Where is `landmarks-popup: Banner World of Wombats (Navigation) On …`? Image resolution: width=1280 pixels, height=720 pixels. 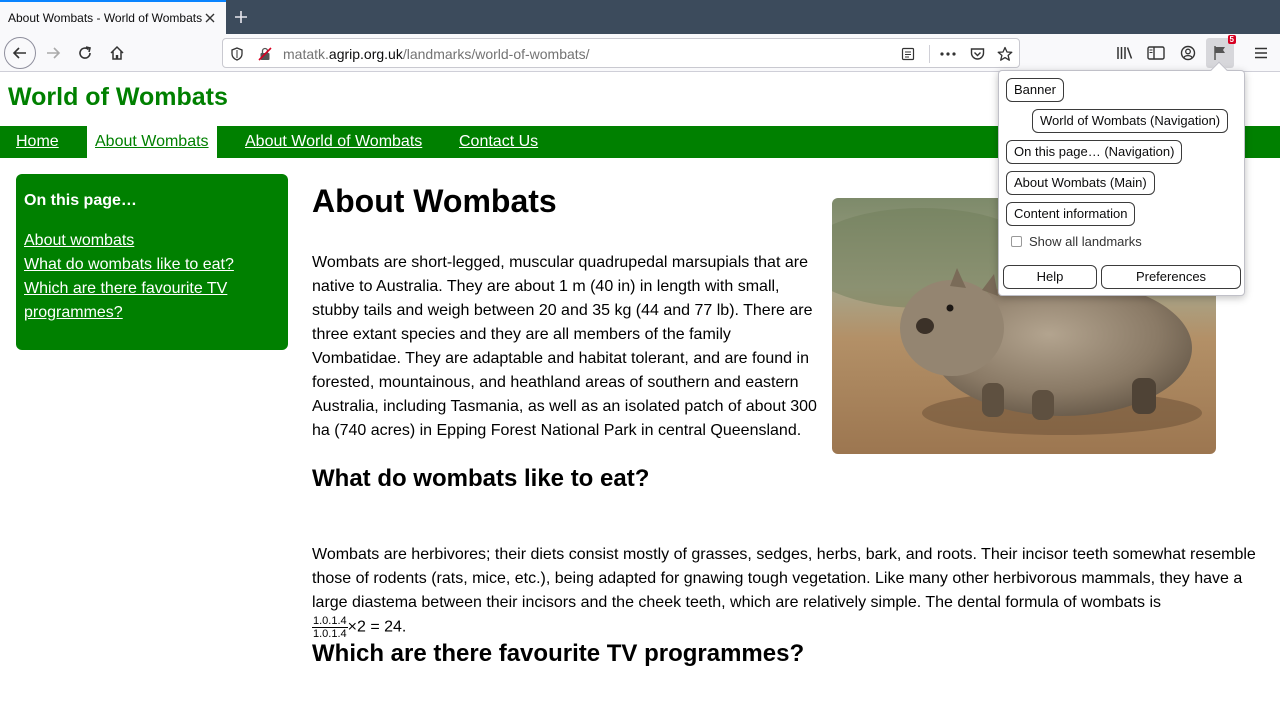 landmarks-popup: Banner World of Wombats (Navigation) On … is located at coordinates (1121, 178).